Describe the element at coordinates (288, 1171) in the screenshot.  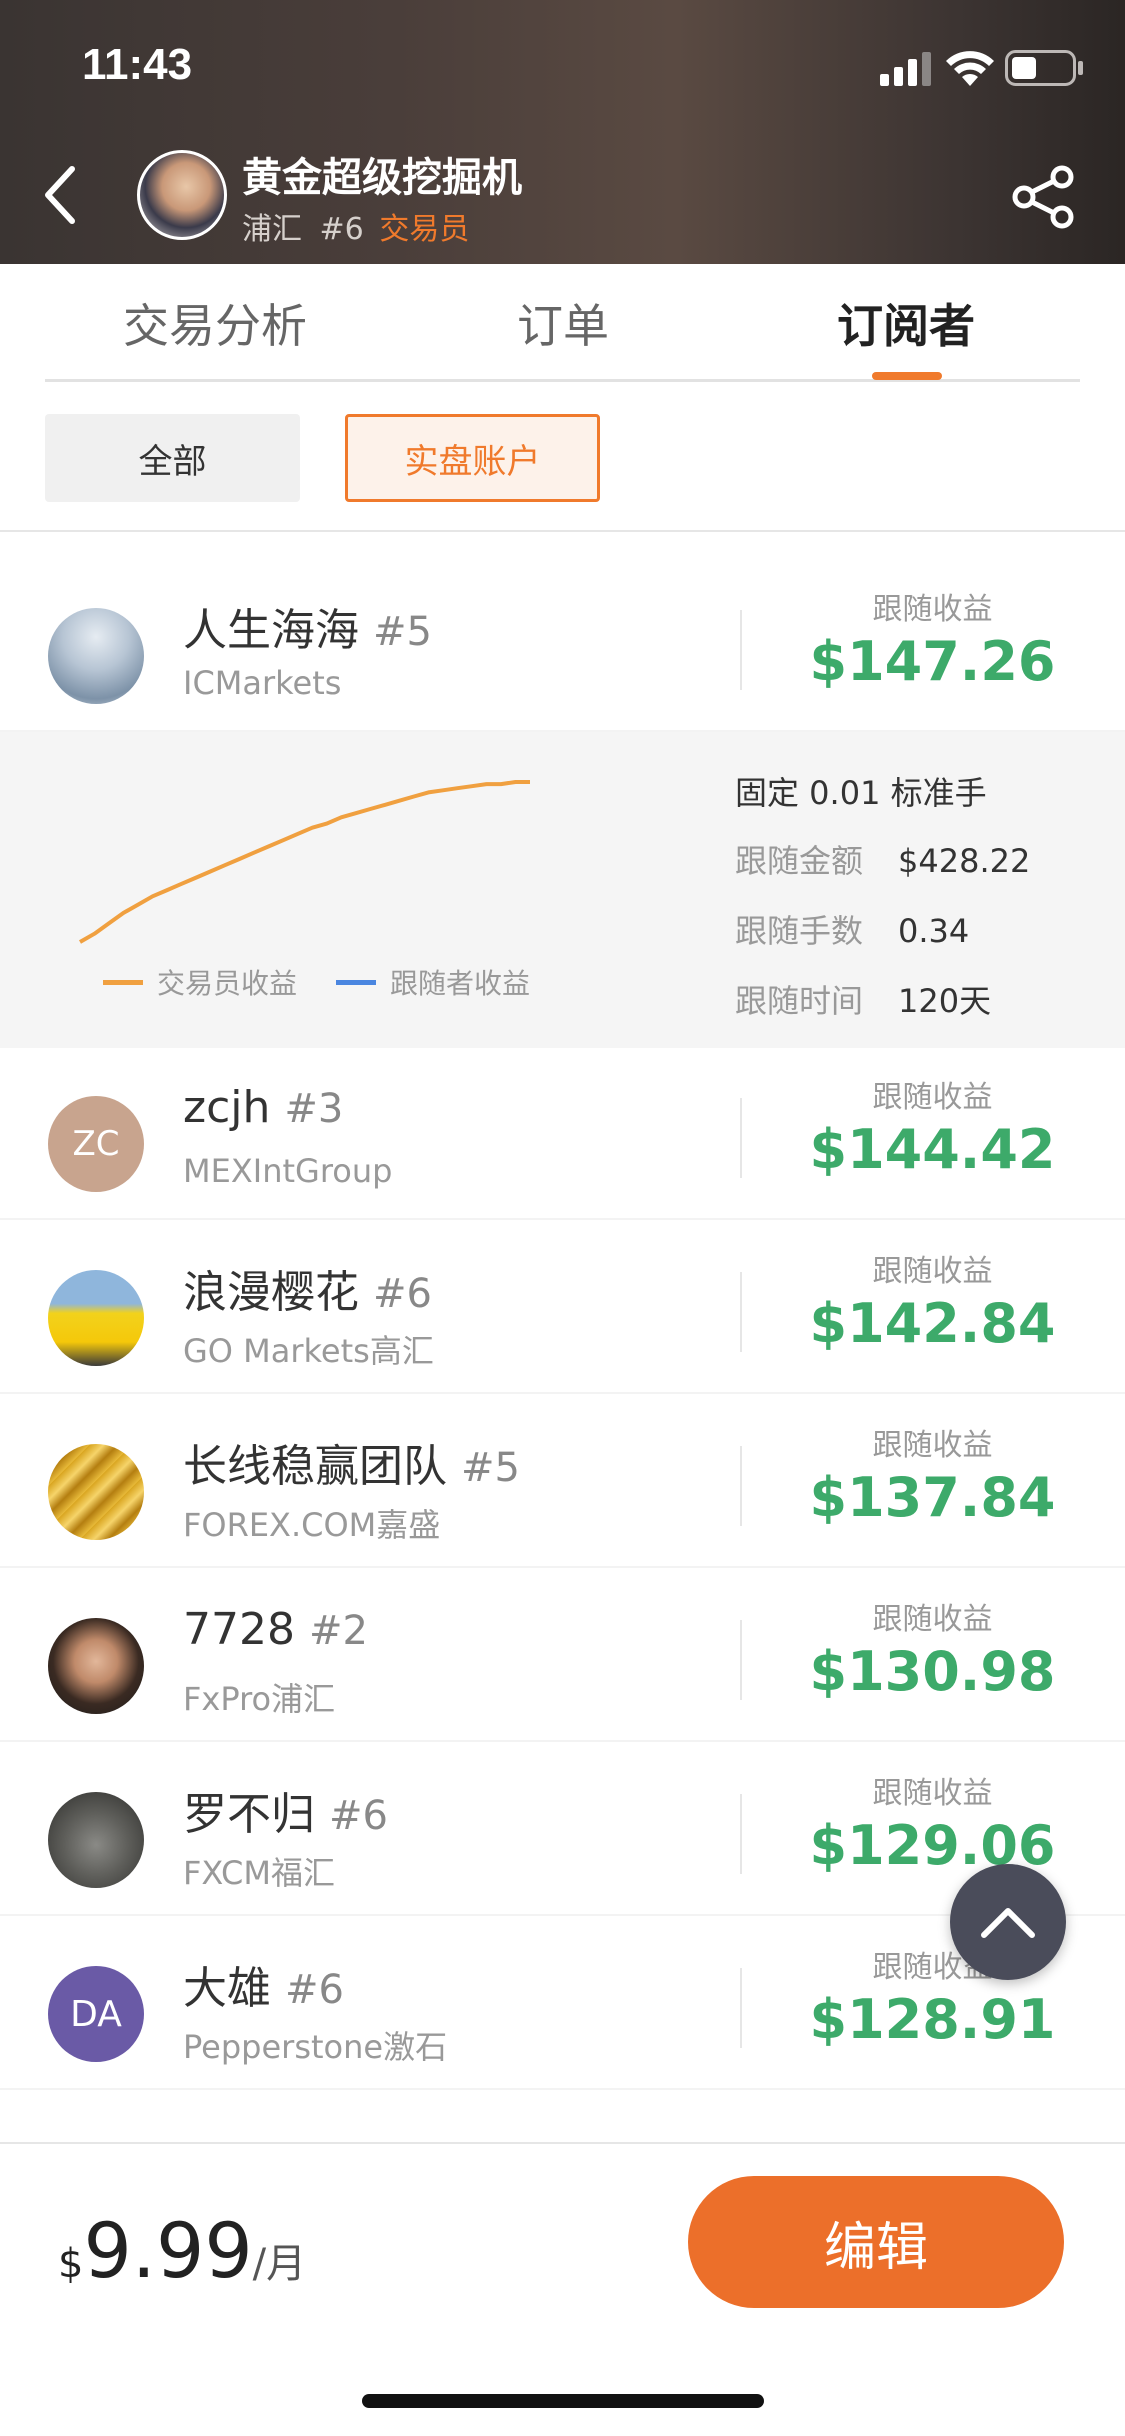
I see `subscriber-broker: MEXIntGroup` at that location.